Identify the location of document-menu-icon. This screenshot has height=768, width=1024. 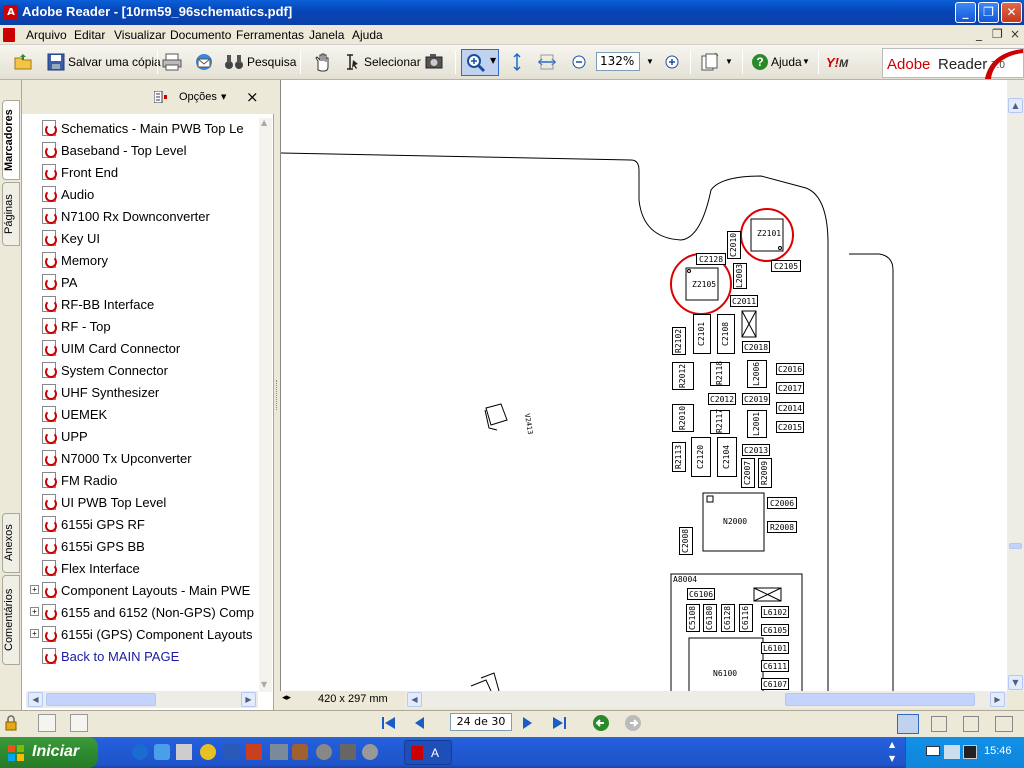
(9, 35).